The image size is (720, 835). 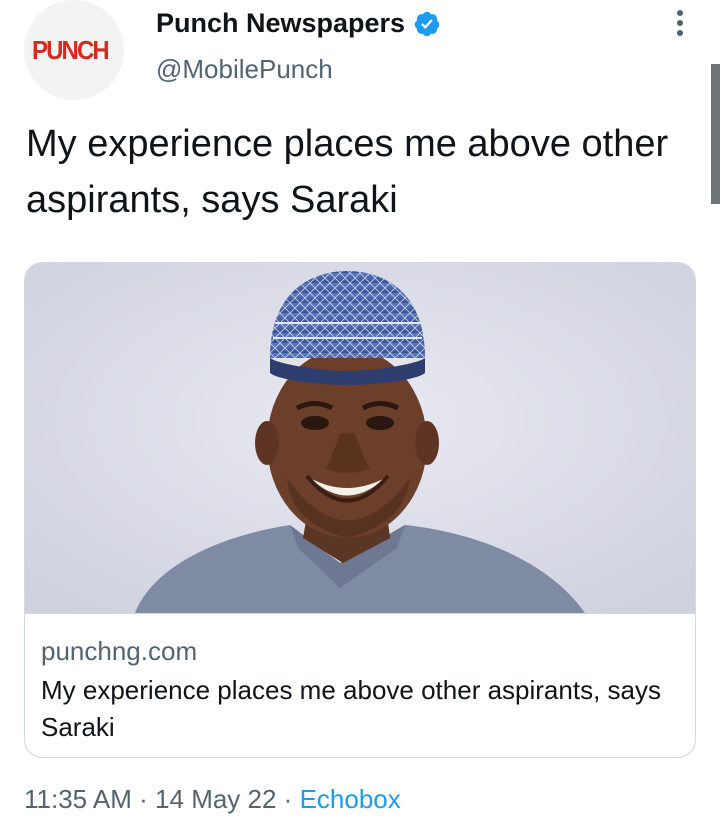 I want to click on display-name-text: Punch Newspapers, so click(x=281, y=23).